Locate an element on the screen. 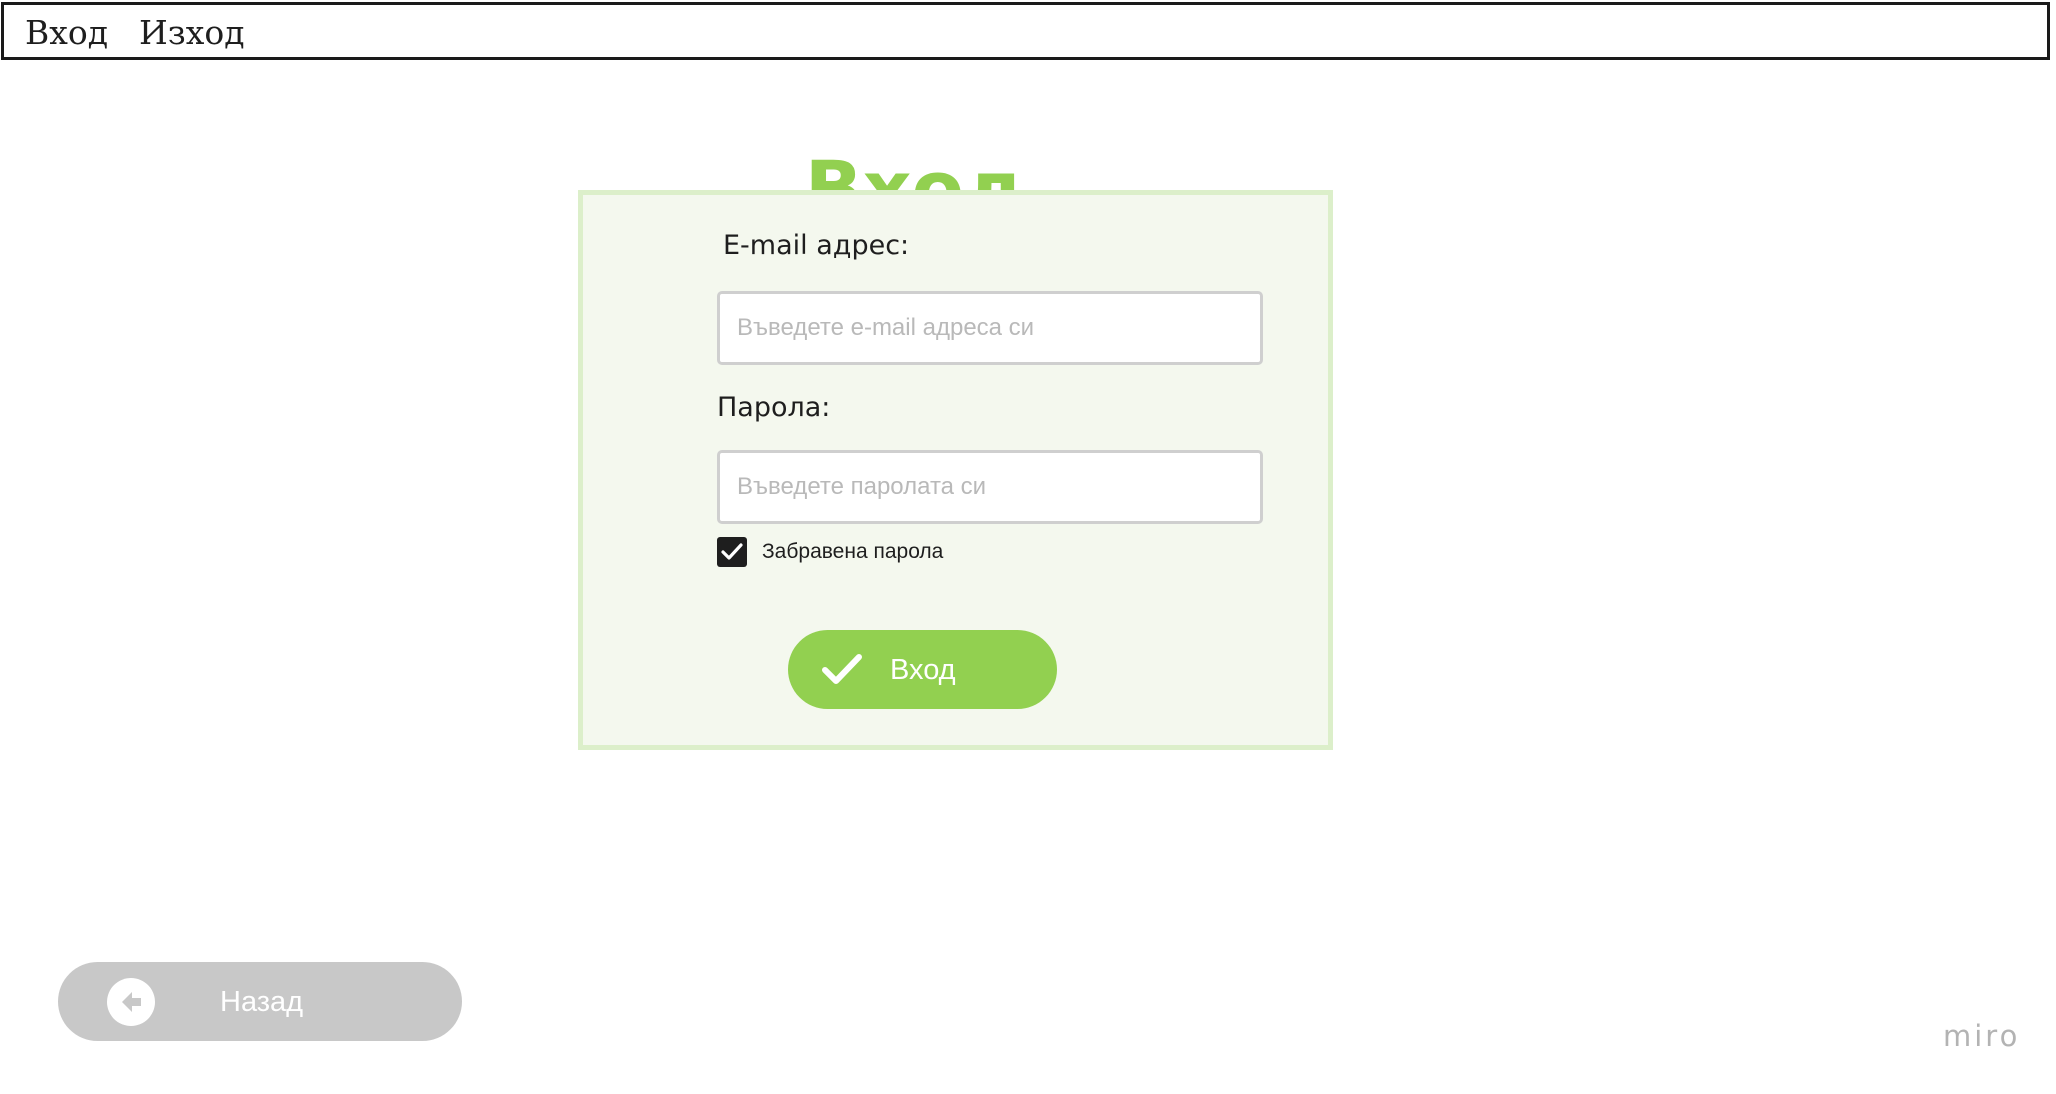  top-navigation-bar: Вход Изход is located at coordinates (1025, 31).